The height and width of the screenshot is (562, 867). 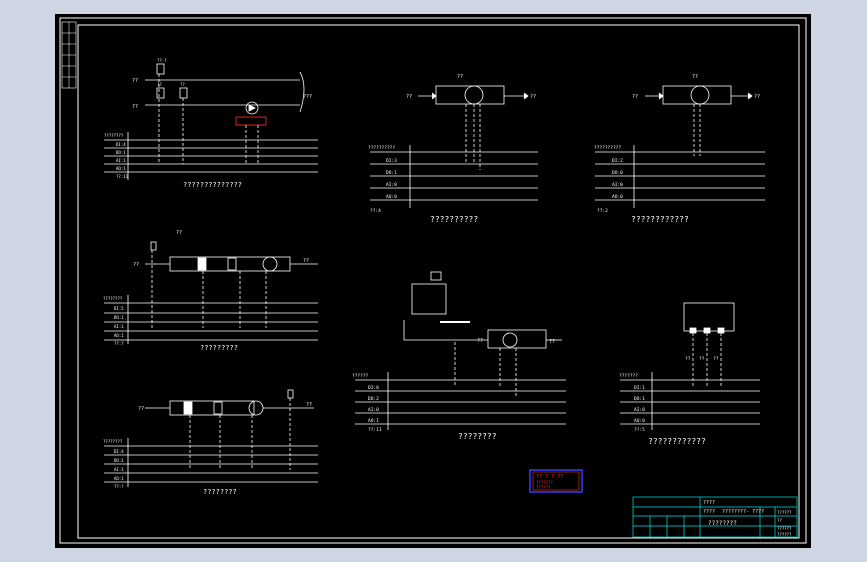 What do you see at coordinates (602, 211) in the screenshot?
I see `io-row: ??:2` at bounding box center [602, 211].